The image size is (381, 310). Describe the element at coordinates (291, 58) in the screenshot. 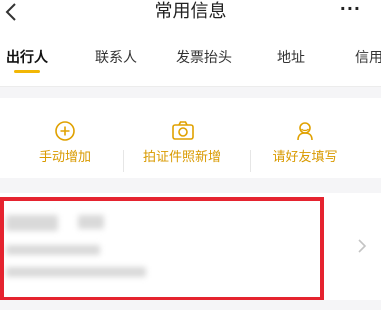

I see `tab-address: 地址` at that location.